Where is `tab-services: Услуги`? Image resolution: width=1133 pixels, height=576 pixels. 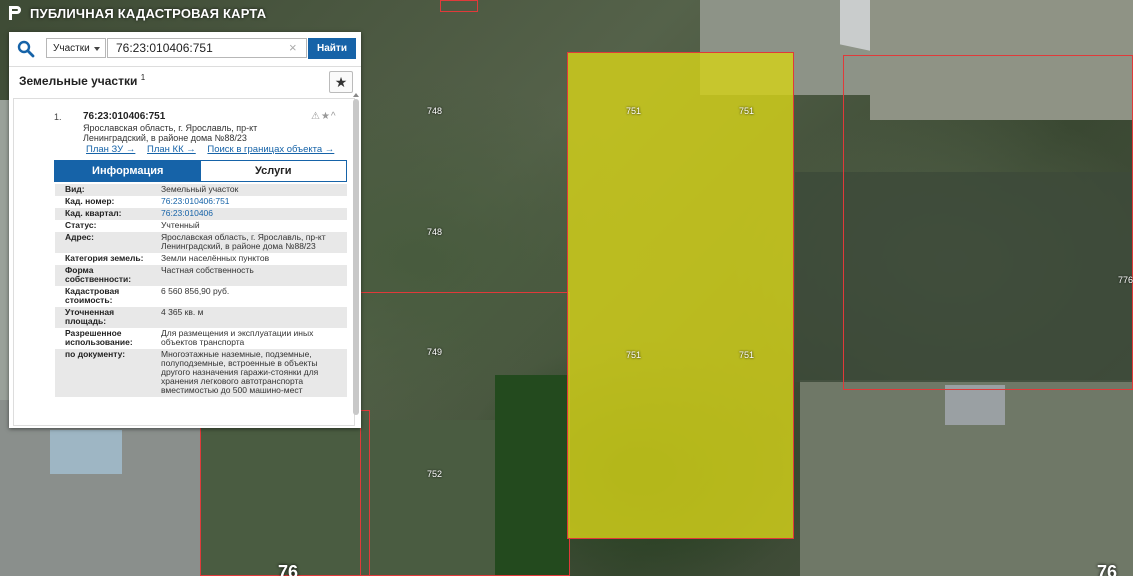 tab-services: Услуги is located at coordinates (273, 171).